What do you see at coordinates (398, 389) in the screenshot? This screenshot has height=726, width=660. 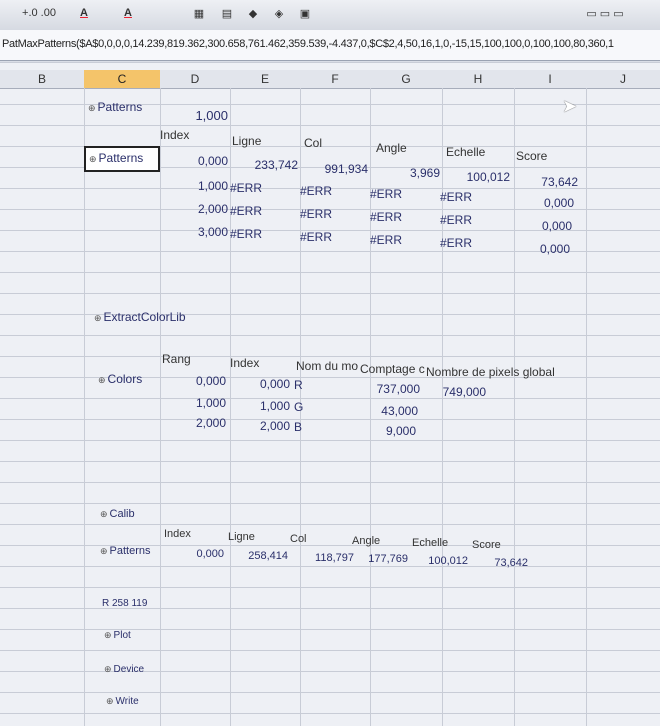 I see `table-cell: 737,000` at bounding box center [398, 389].